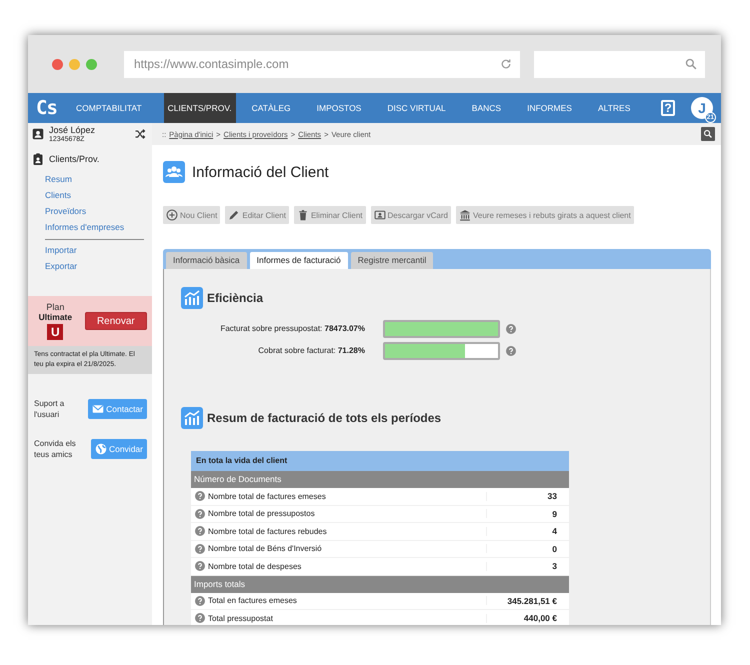 The image size is (750, 665). What do you see at coordinates (392, 260) in the screenshot?
I see `tab: Registre mercantil` at bounding box center [392, 260].